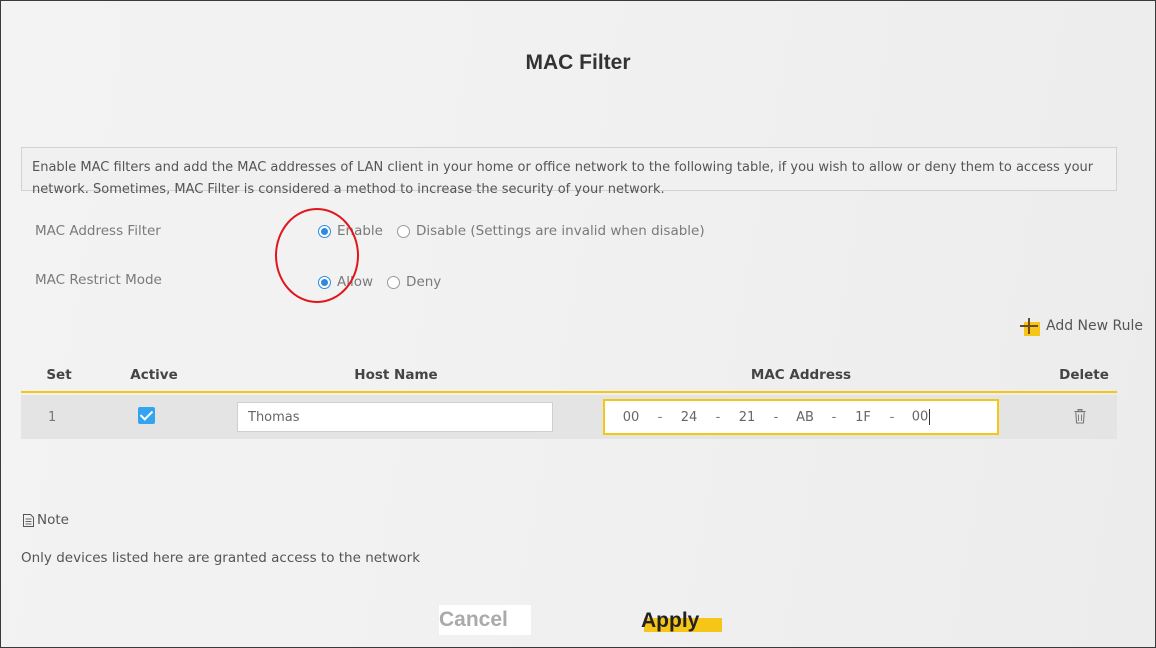 The image size is (1156, 648). I want to click on disable-radio, so click(403, 231).